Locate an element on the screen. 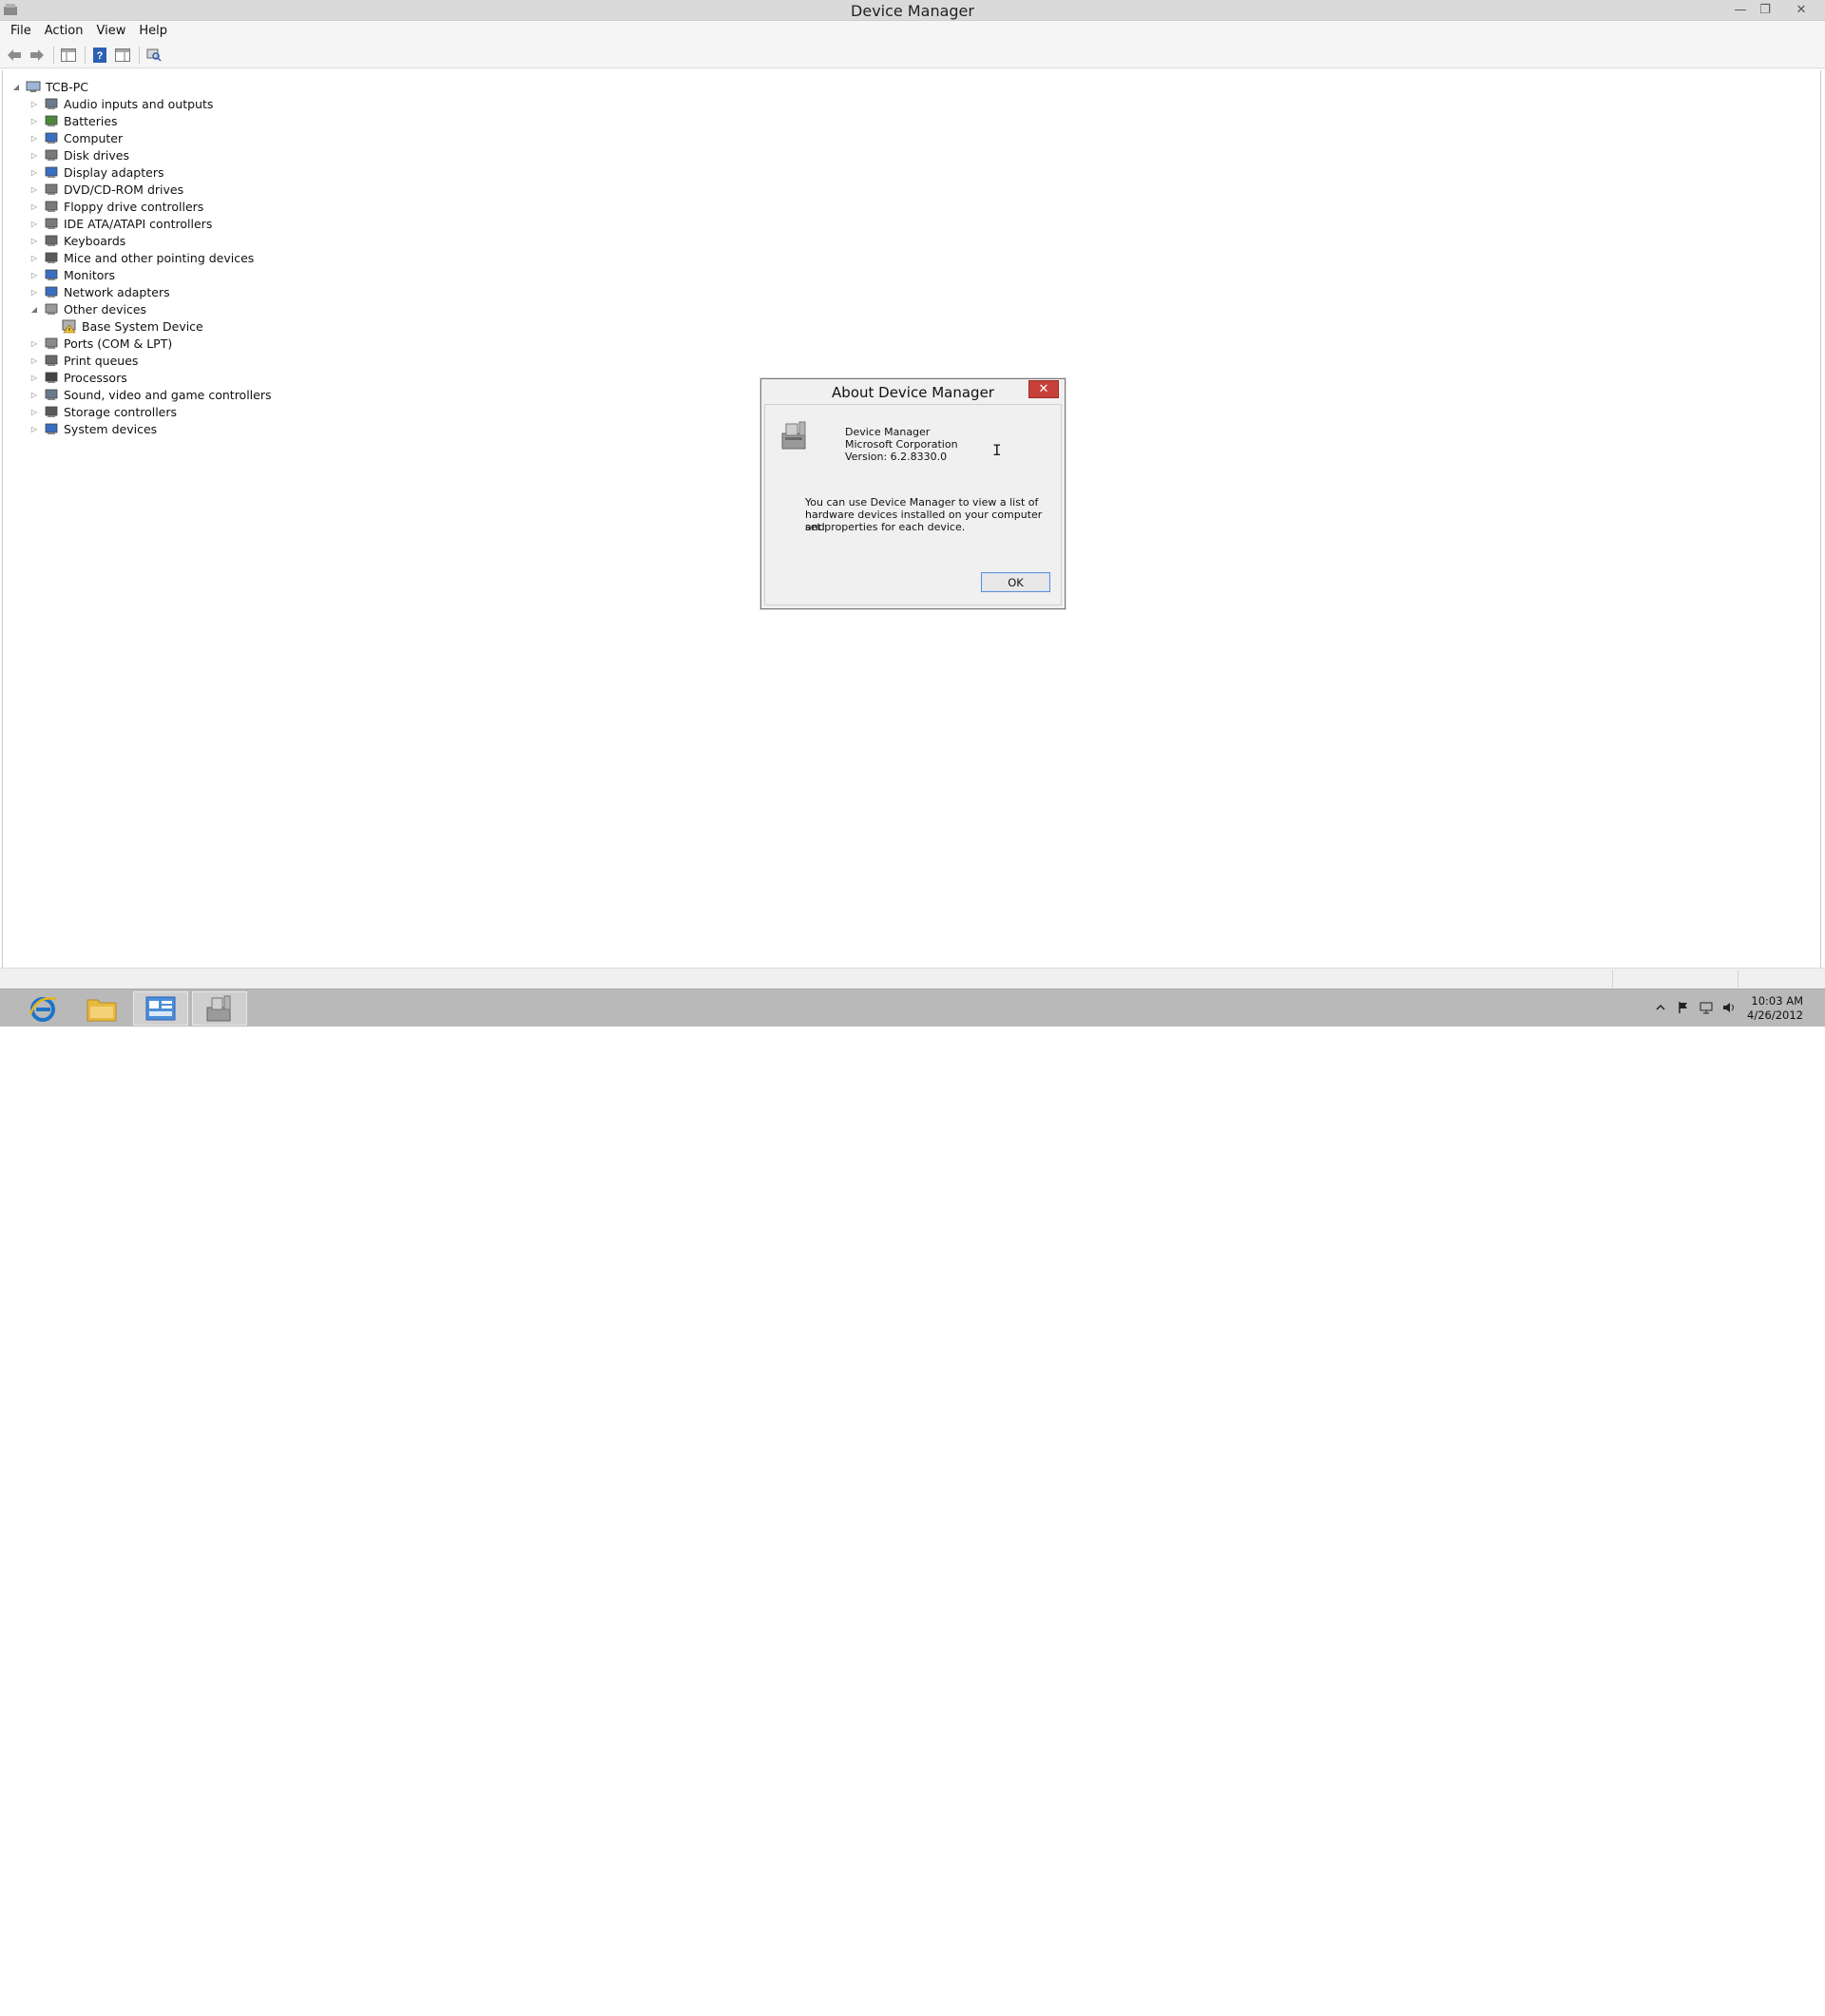 Image resolution: width=1825 pixels, height=2016 pixels. status-bar is located at coordinates (912, 978).